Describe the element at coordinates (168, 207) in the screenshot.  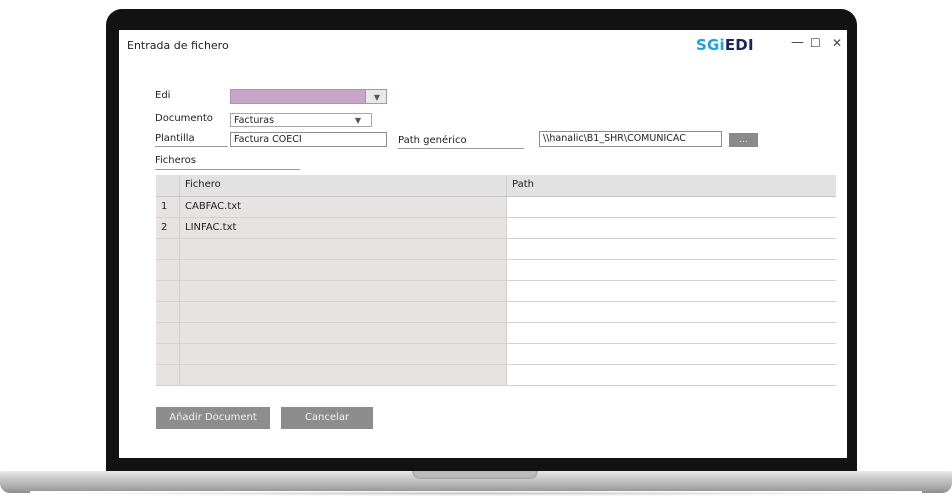
I see `row-number: 1` at that location.